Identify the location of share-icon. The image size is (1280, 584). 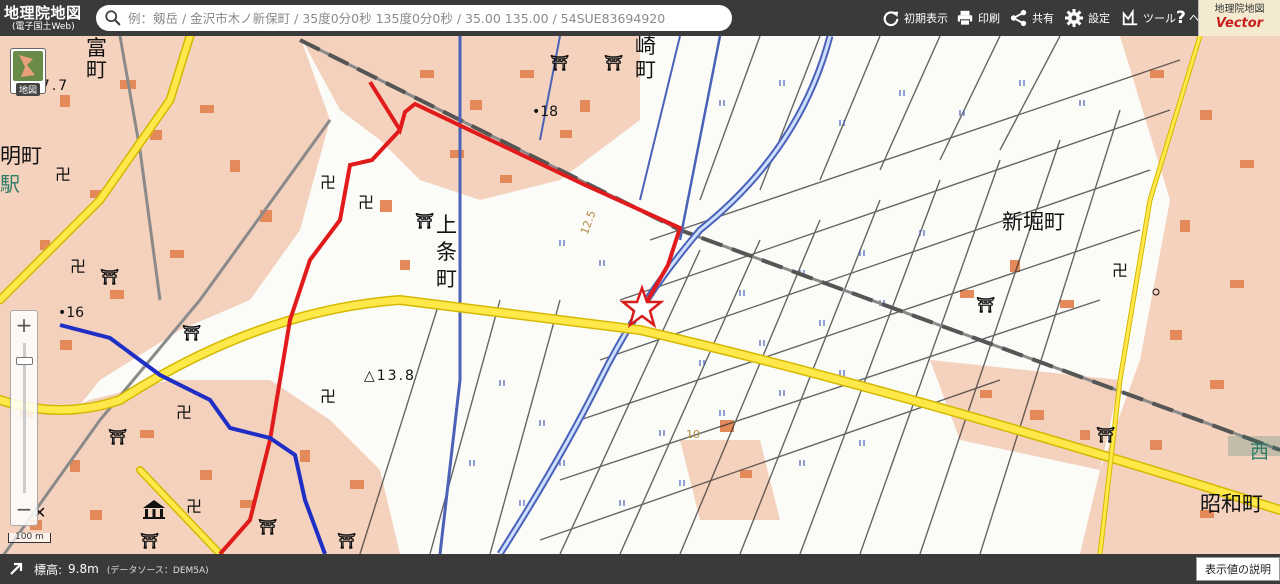
(1018, 18).